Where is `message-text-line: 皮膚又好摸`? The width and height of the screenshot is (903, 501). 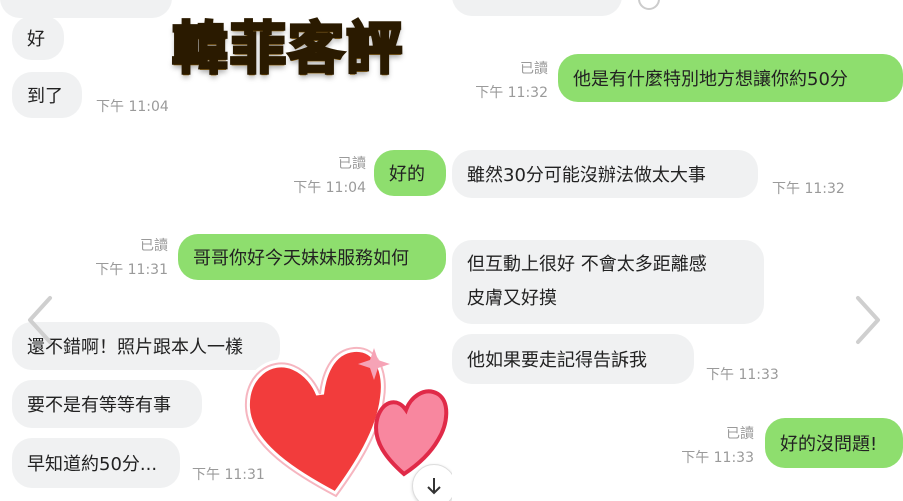
message-text-line: 皮膚又好摸 is located at coordinates (512, 298).